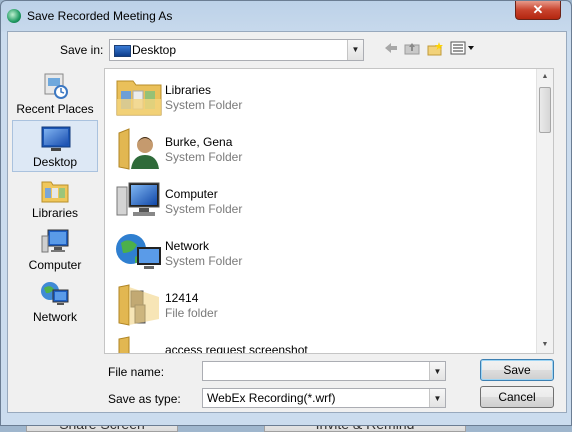  What do you see at coordinates (236, 348) in the screenshot?
I see `file-name: access request screenshot` at bounding box center [236, 348].